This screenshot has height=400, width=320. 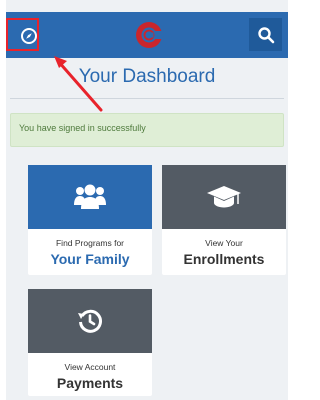 What do you see at coordinates (150, 35) in the screenshot?
I see `c-logo-icon` at bounding box center [150, 35].